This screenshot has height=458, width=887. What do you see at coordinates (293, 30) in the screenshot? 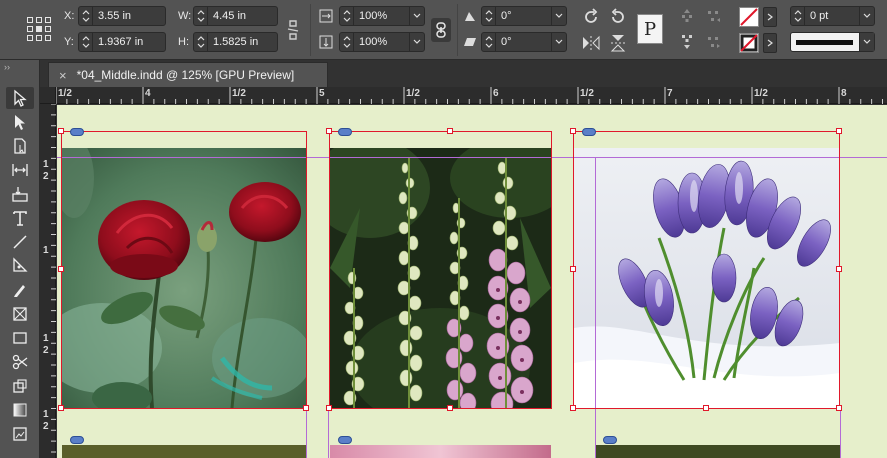
I see `constrain-proportions-icon` at bounding box center [293, 30].